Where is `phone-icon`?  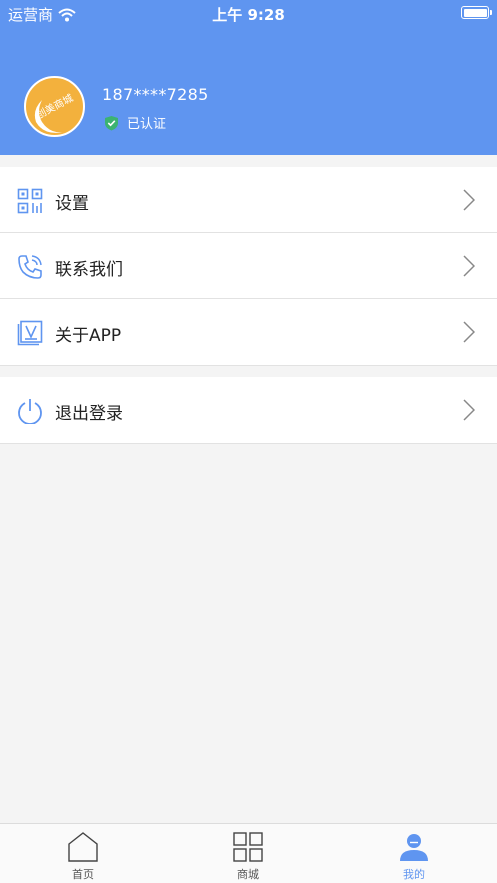
phone-icon is located at coordinates (30, 267).